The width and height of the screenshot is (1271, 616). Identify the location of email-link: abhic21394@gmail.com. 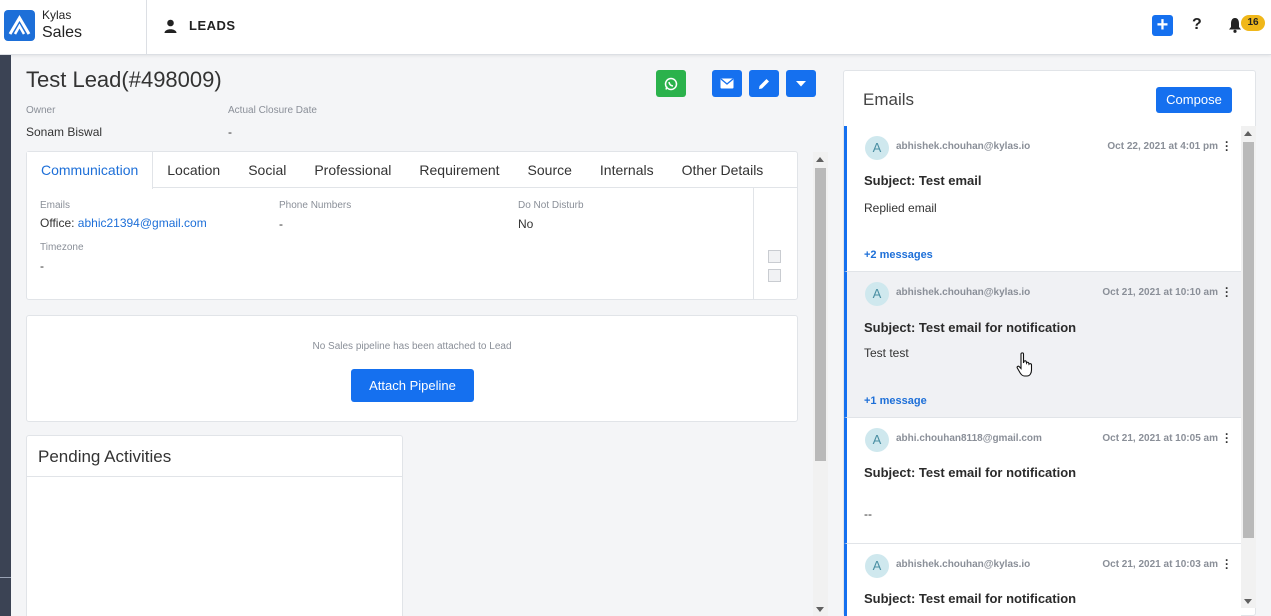
(142, 223).